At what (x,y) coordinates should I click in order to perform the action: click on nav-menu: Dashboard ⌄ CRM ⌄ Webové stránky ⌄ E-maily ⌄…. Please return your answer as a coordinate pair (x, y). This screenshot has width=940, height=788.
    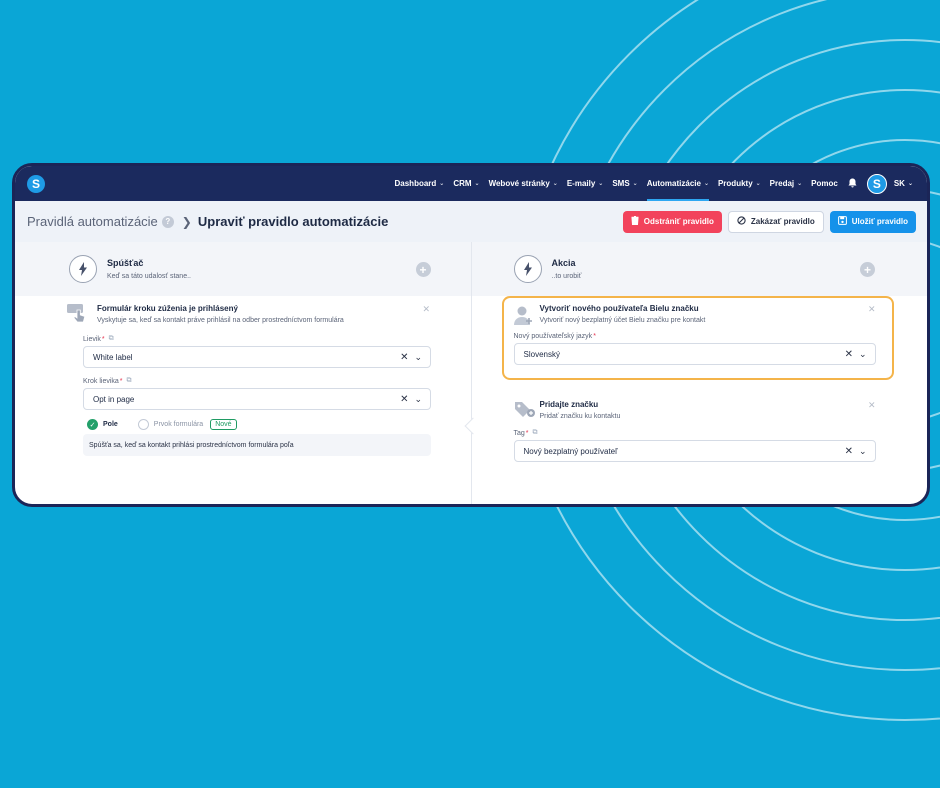
    Looking at the image, I should click on (649, 183).